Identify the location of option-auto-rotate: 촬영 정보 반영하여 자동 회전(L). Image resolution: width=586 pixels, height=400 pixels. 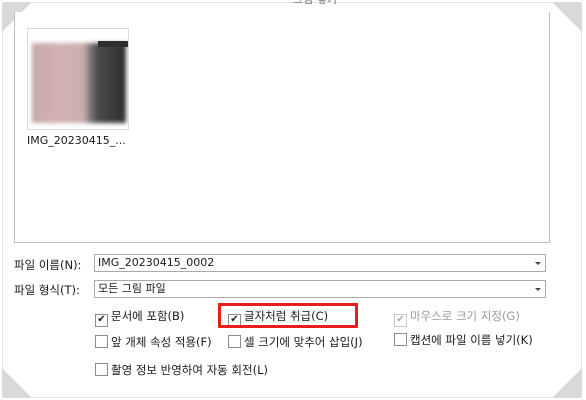
(181, 370).